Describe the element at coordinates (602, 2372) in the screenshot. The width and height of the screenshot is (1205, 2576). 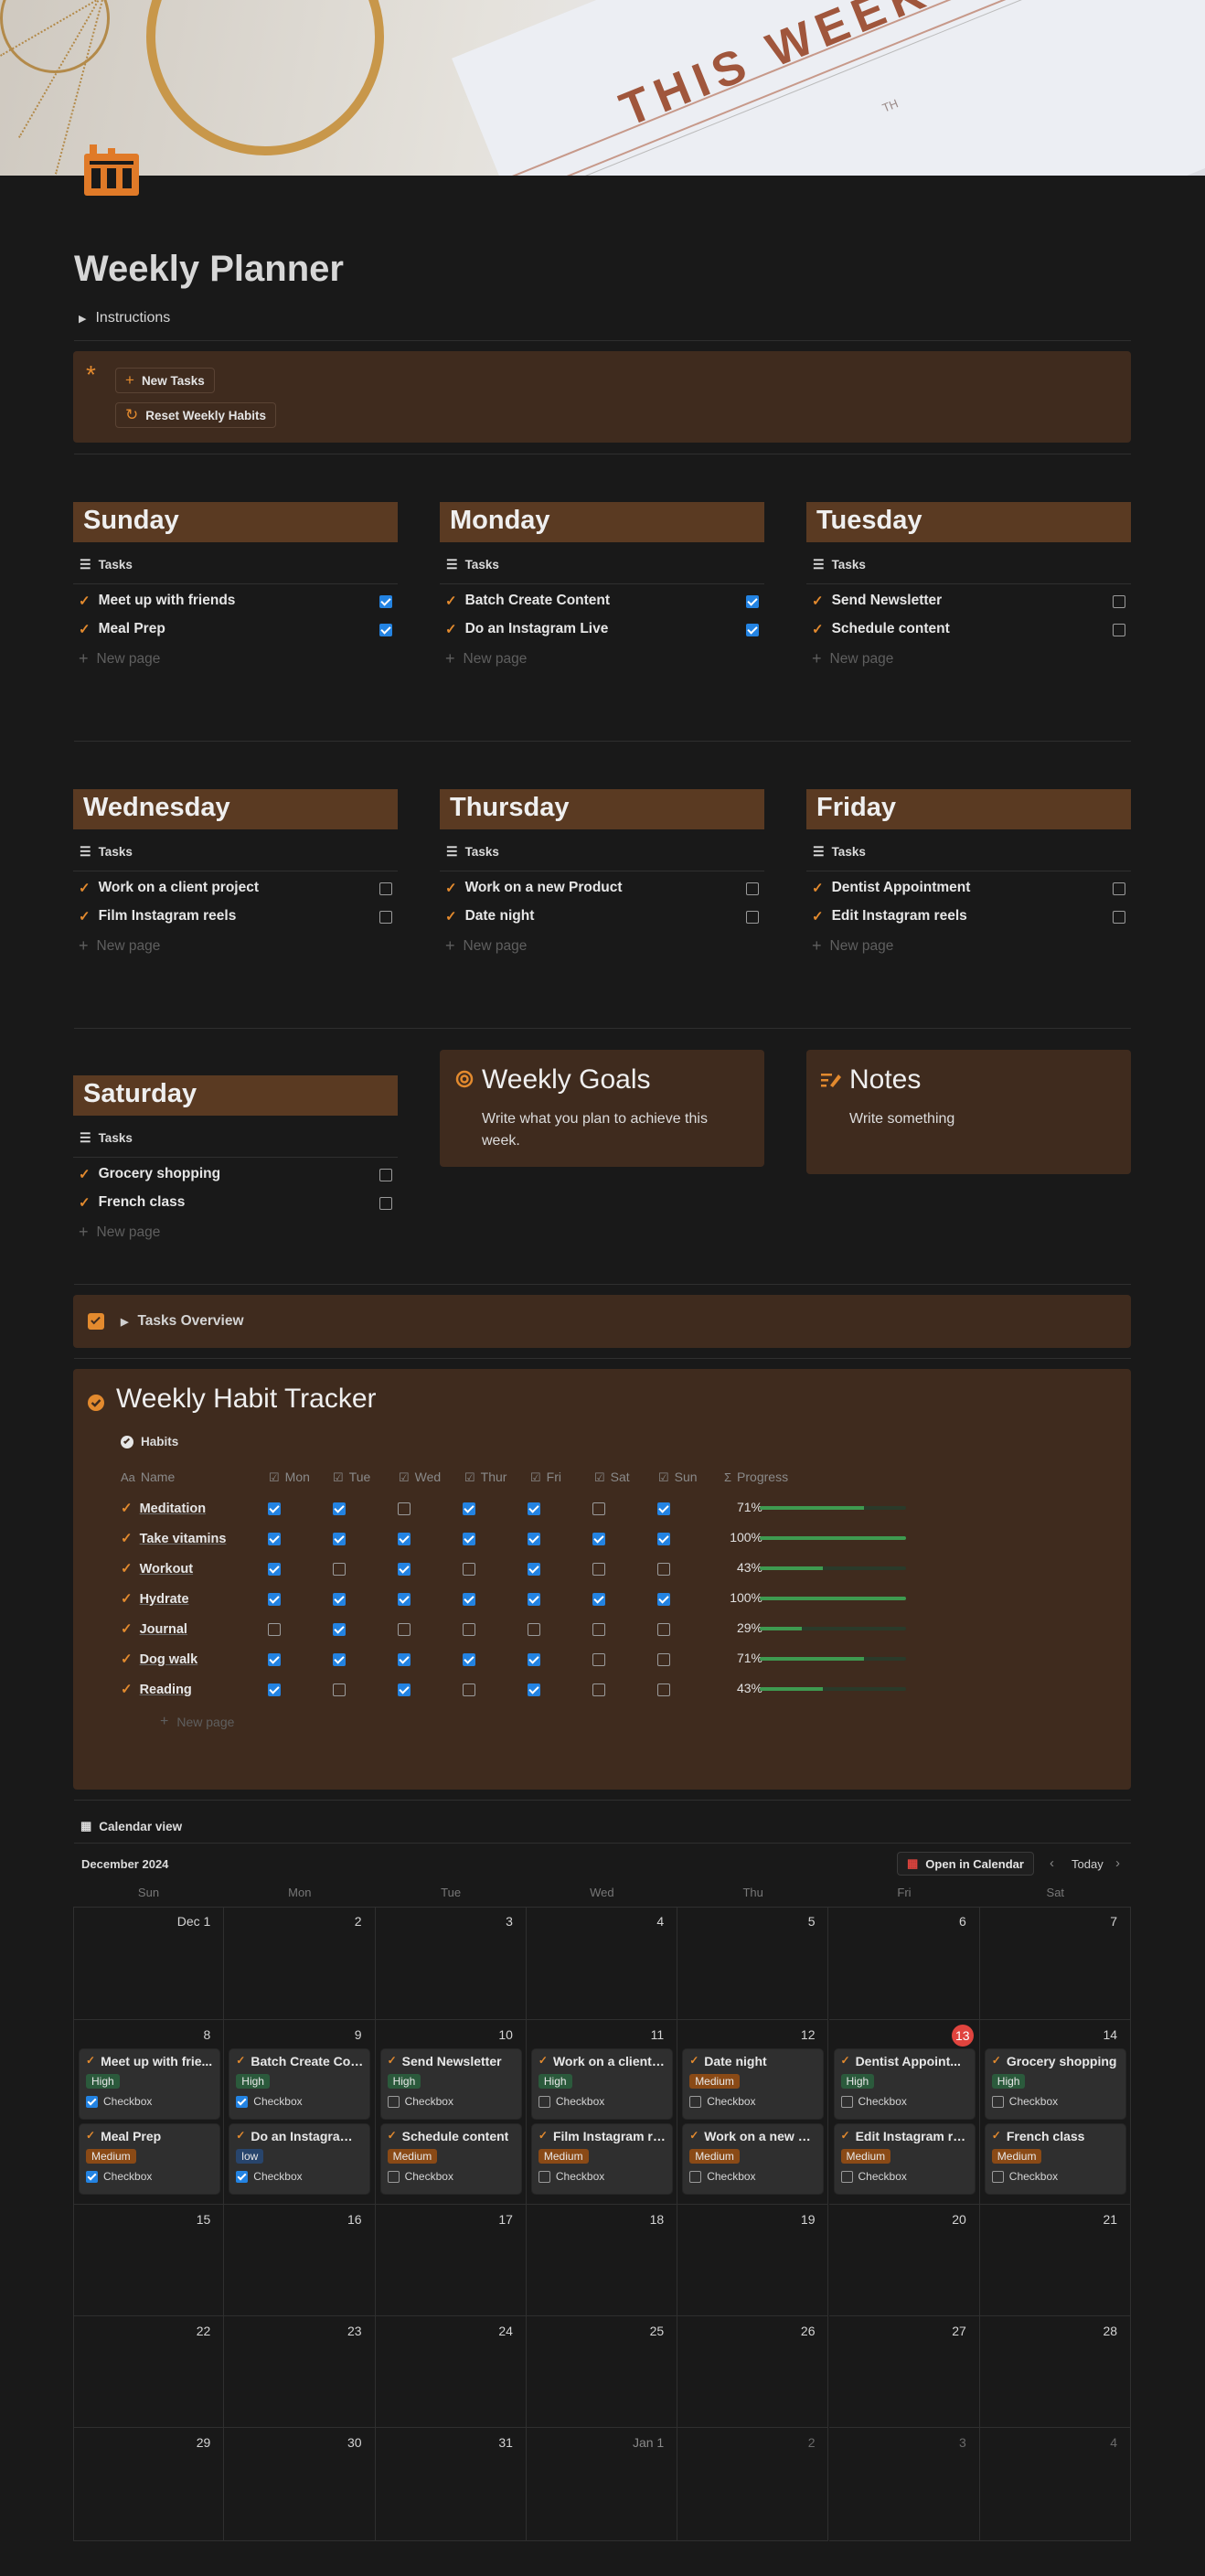
I see `calendar-day-cell: 25` at that location.